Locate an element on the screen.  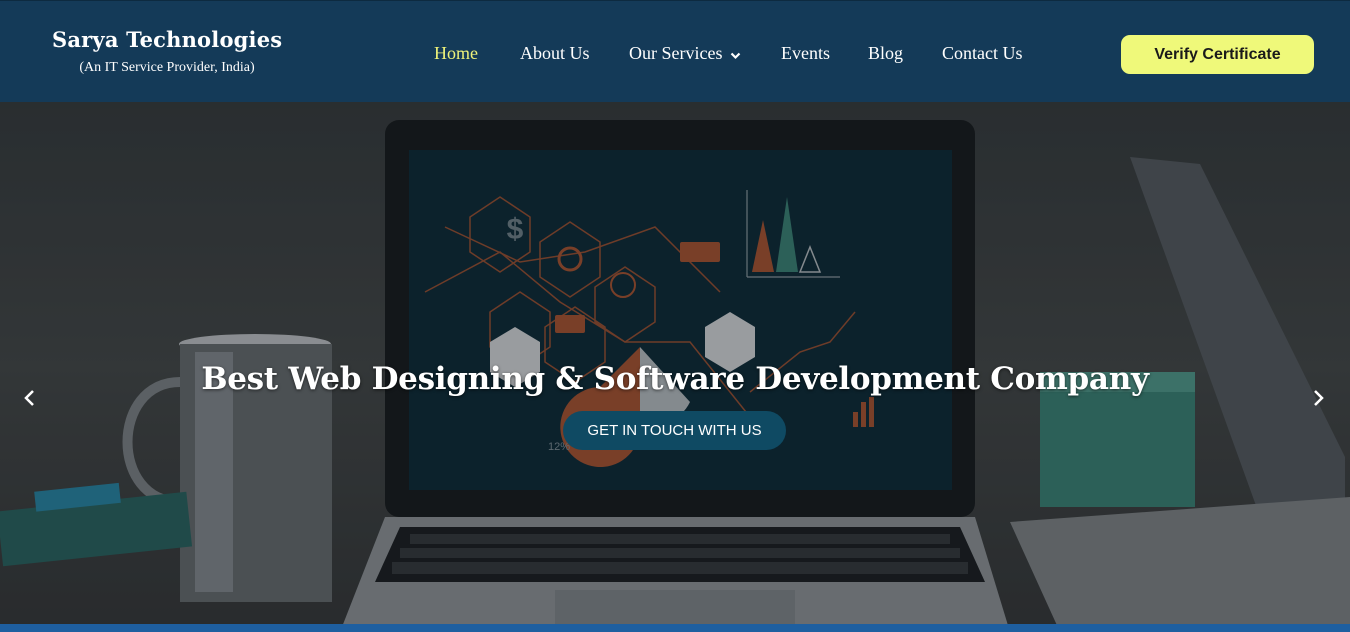
os-taskbar is located at coordinates (675, 628).